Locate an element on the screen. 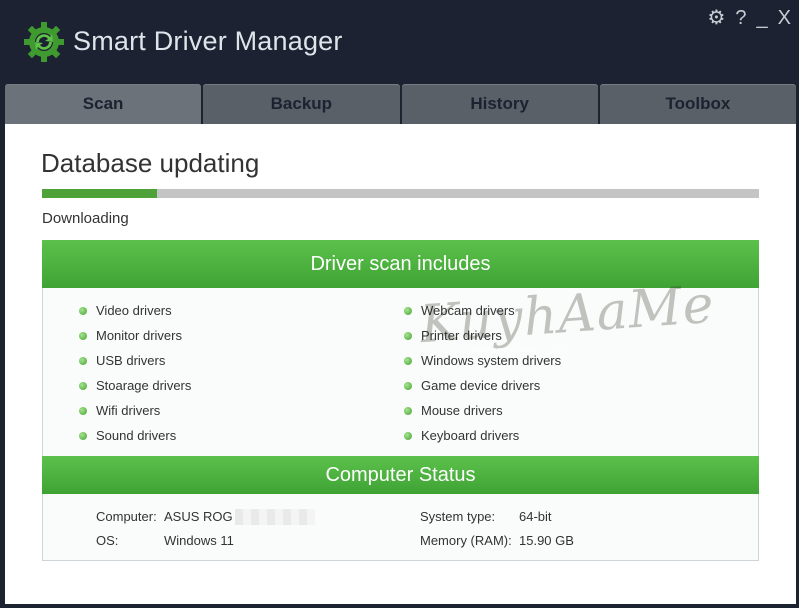 The width and height of the screenshot is (799, 608). list-item: Keyboard drivers is located at coordinates (482, 435).